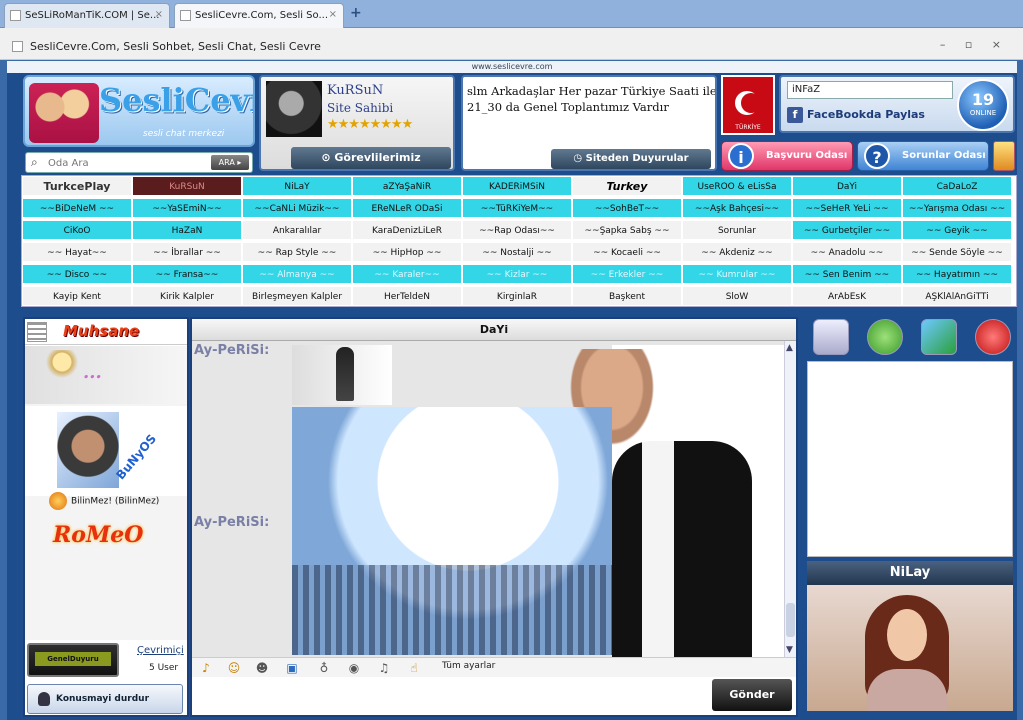 The width and height of the screenshot is (1023, 720). What do you see at coordinates (847, 296) in the screenshot?
I see `room-link: ArAbEsK` at bounding box center [847, 296].